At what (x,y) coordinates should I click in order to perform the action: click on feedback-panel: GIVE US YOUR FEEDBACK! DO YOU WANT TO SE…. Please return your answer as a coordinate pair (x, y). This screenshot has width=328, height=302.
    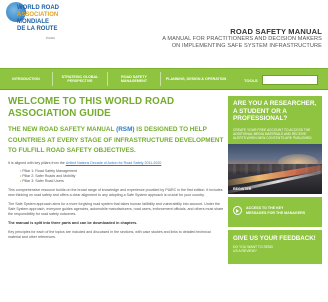
    Looking at the image, I should click on (275, 247).